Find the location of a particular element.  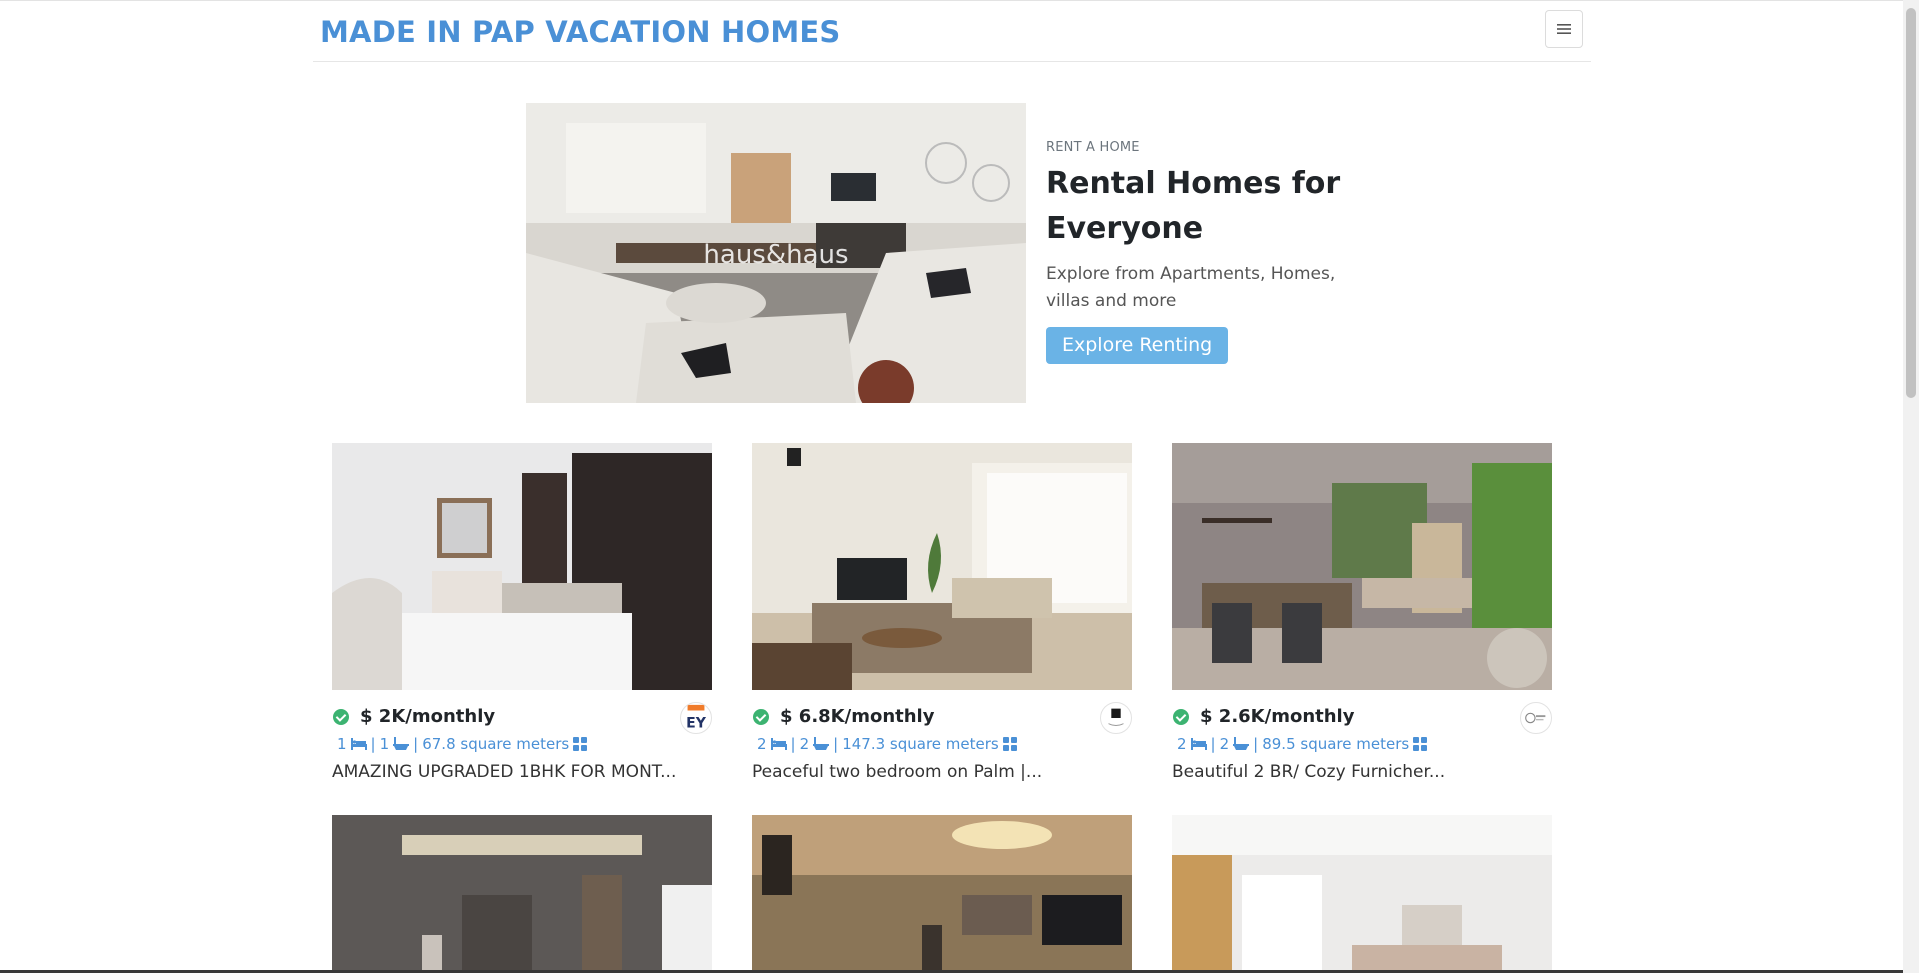

listing-price: $ 6.8K/monthly is located at coordinates (857, 716).